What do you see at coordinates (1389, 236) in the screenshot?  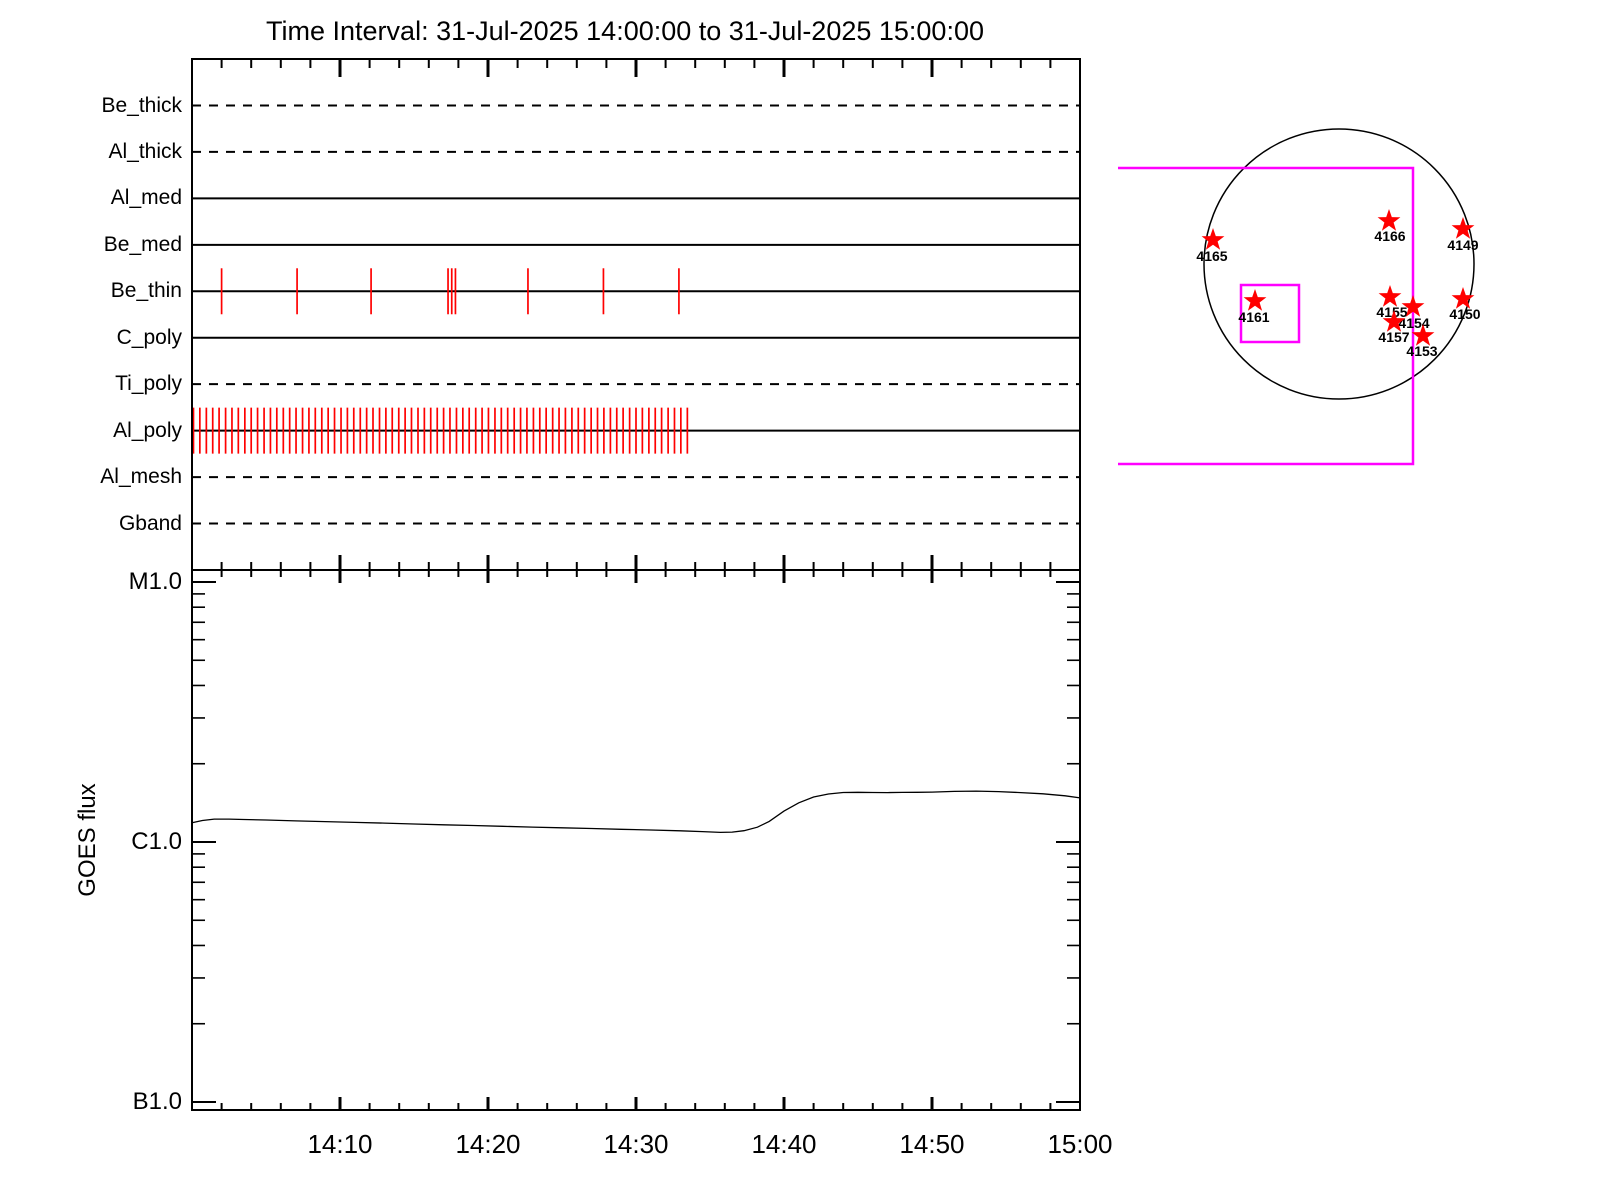 I see `active-region-label-4166: 4166` at bounding box center [1389, 236].